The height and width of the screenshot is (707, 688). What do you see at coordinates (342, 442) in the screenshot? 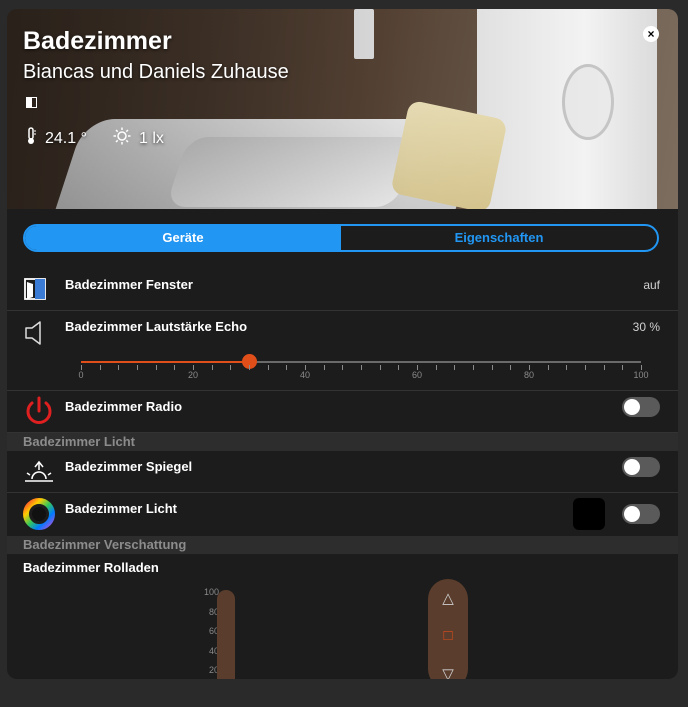
I see `section-light: Badezimmer Licht` at bounding box center [342, 442].